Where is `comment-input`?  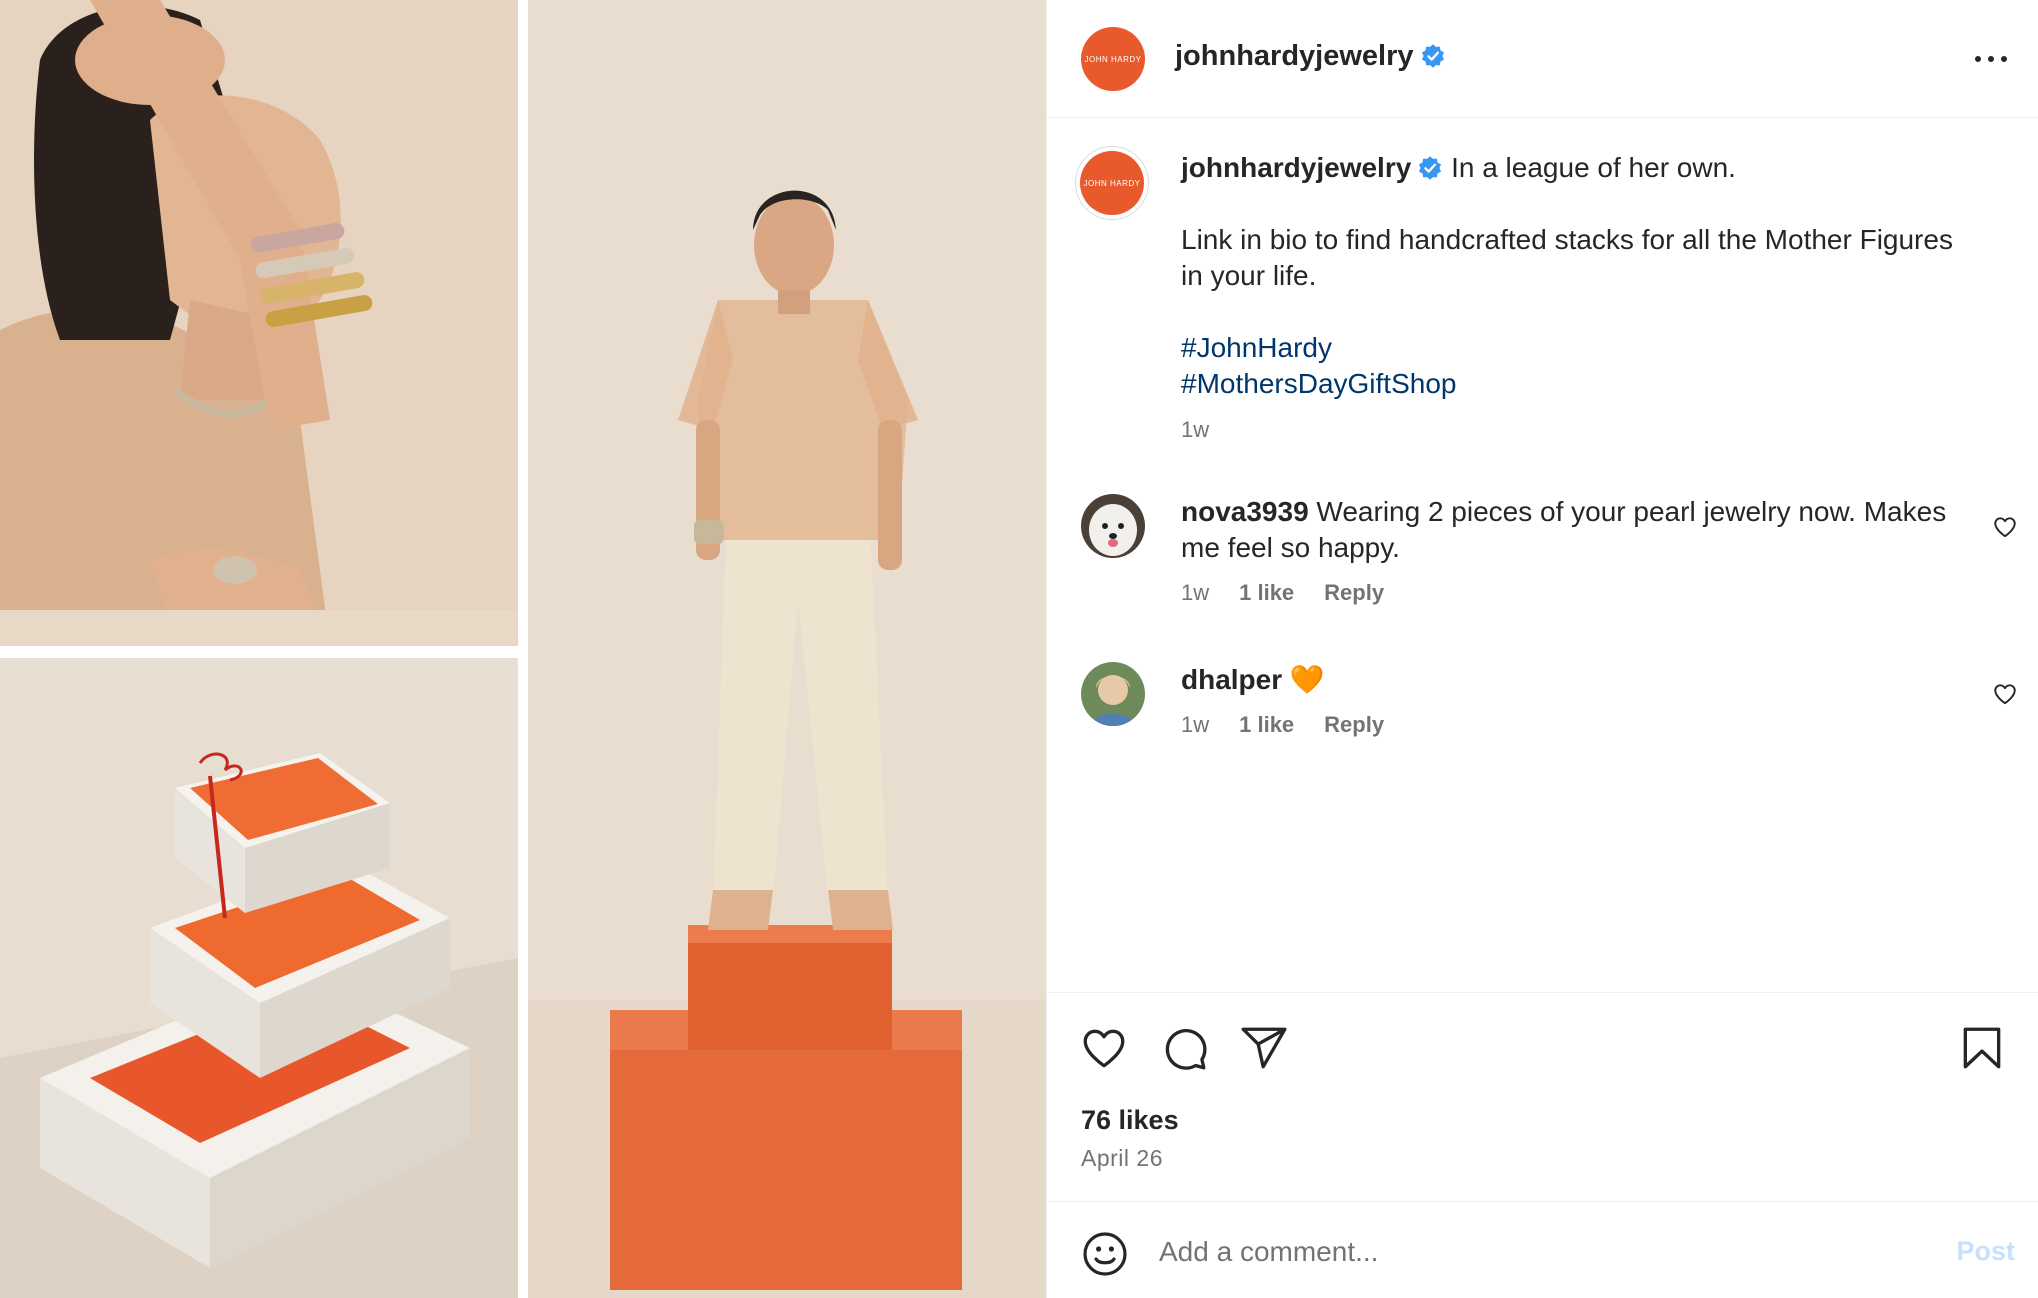
comment-input is located at coordinates (1509, 1252).